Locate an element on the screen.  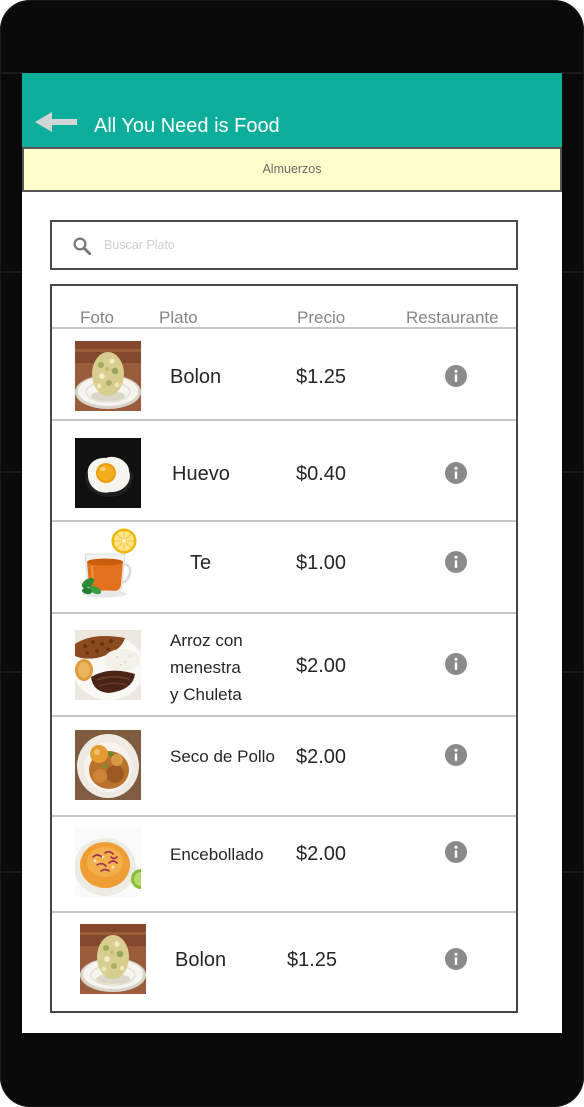
header-price: Precio is located at coordinates (321, 317).